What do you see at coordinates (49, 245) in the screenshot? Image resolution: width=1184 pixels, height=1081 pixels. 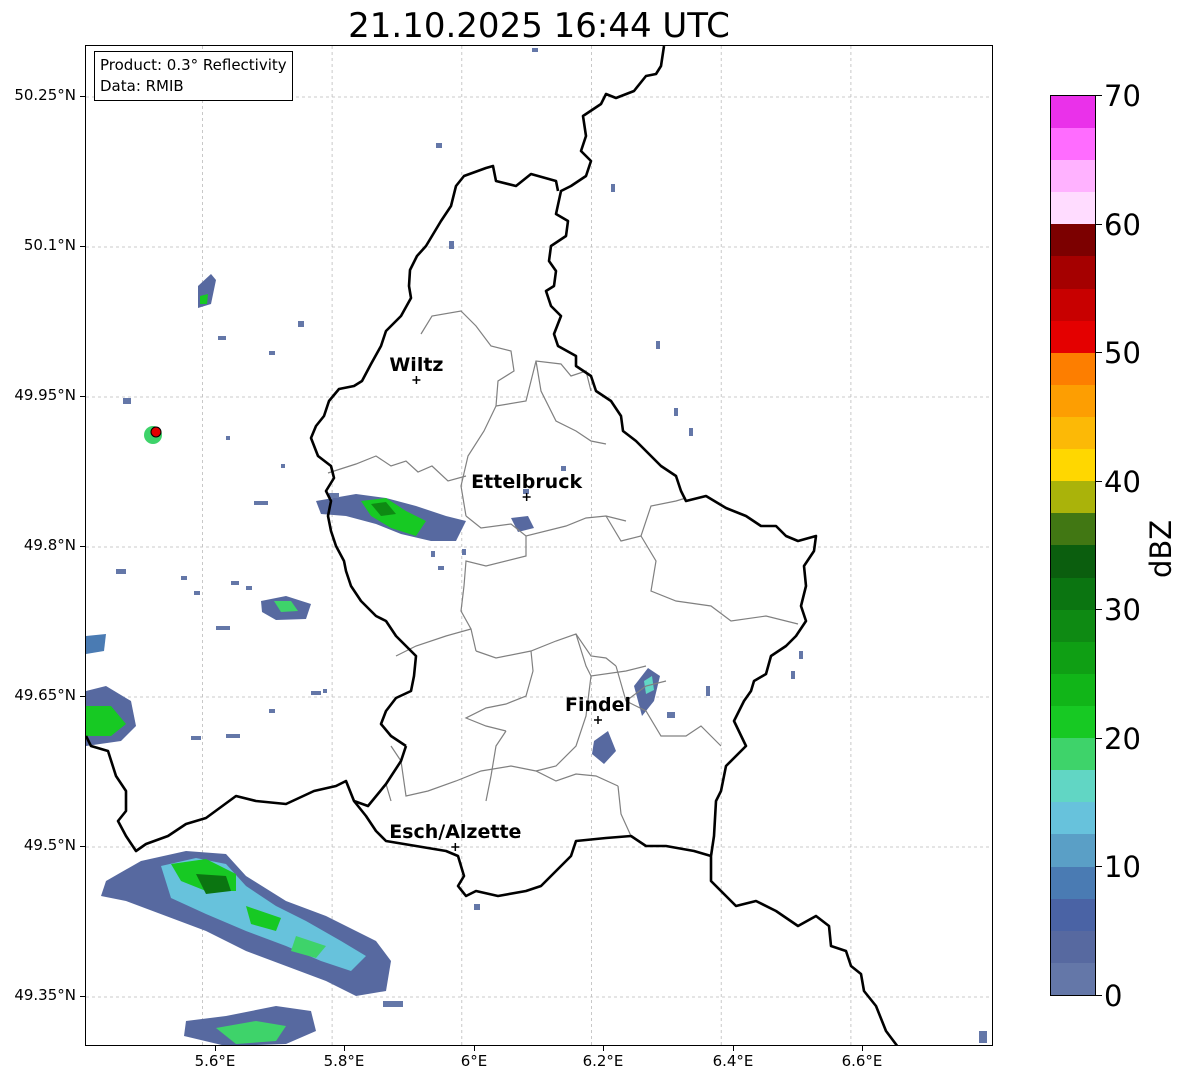 I see `lat-tick-label: 50.1°N` at bounding box center [49, 245].